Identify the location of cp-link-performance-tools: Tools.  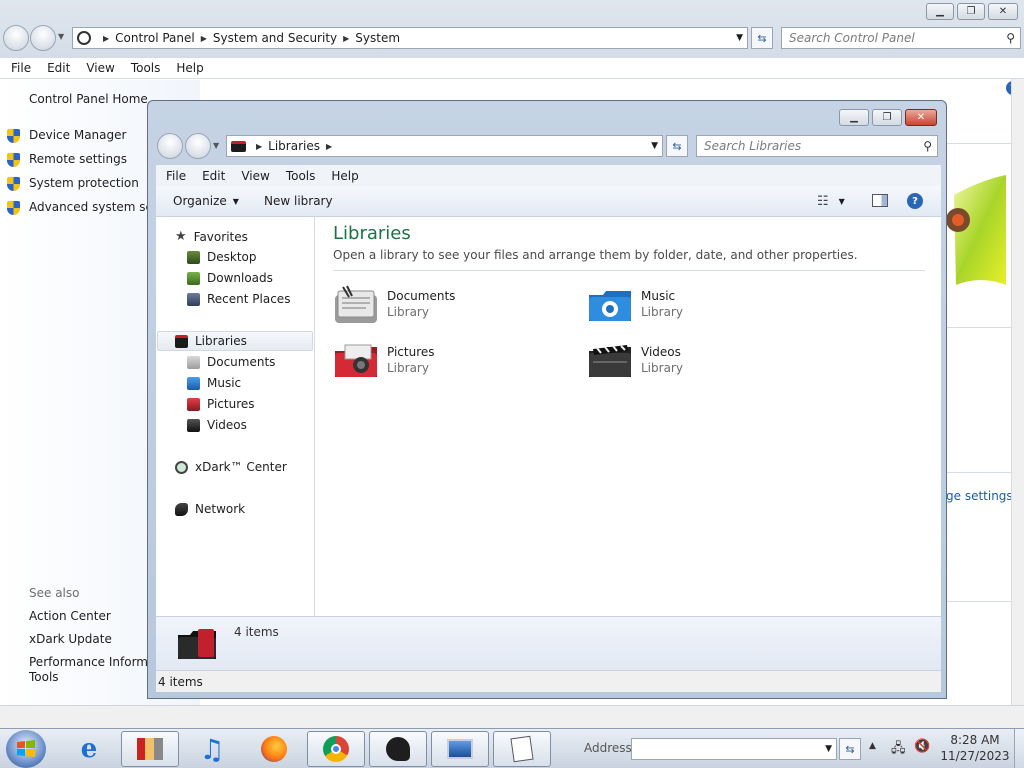
(44, 677).